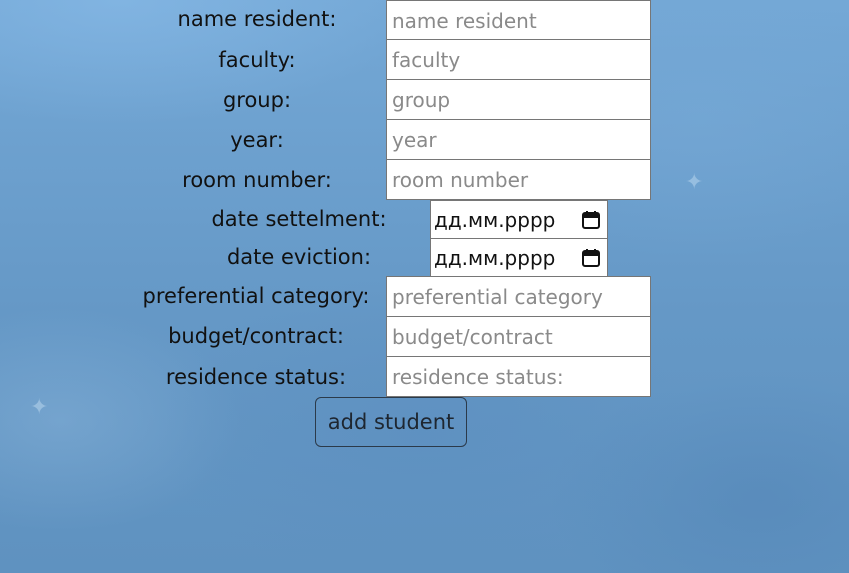 The height and width of the screenshot is (573, 849). What do you see at coordinates (256, 336) in the screenshot?
I see `budget-contract-label: budget/contract:` at bounding box center [256, 336].